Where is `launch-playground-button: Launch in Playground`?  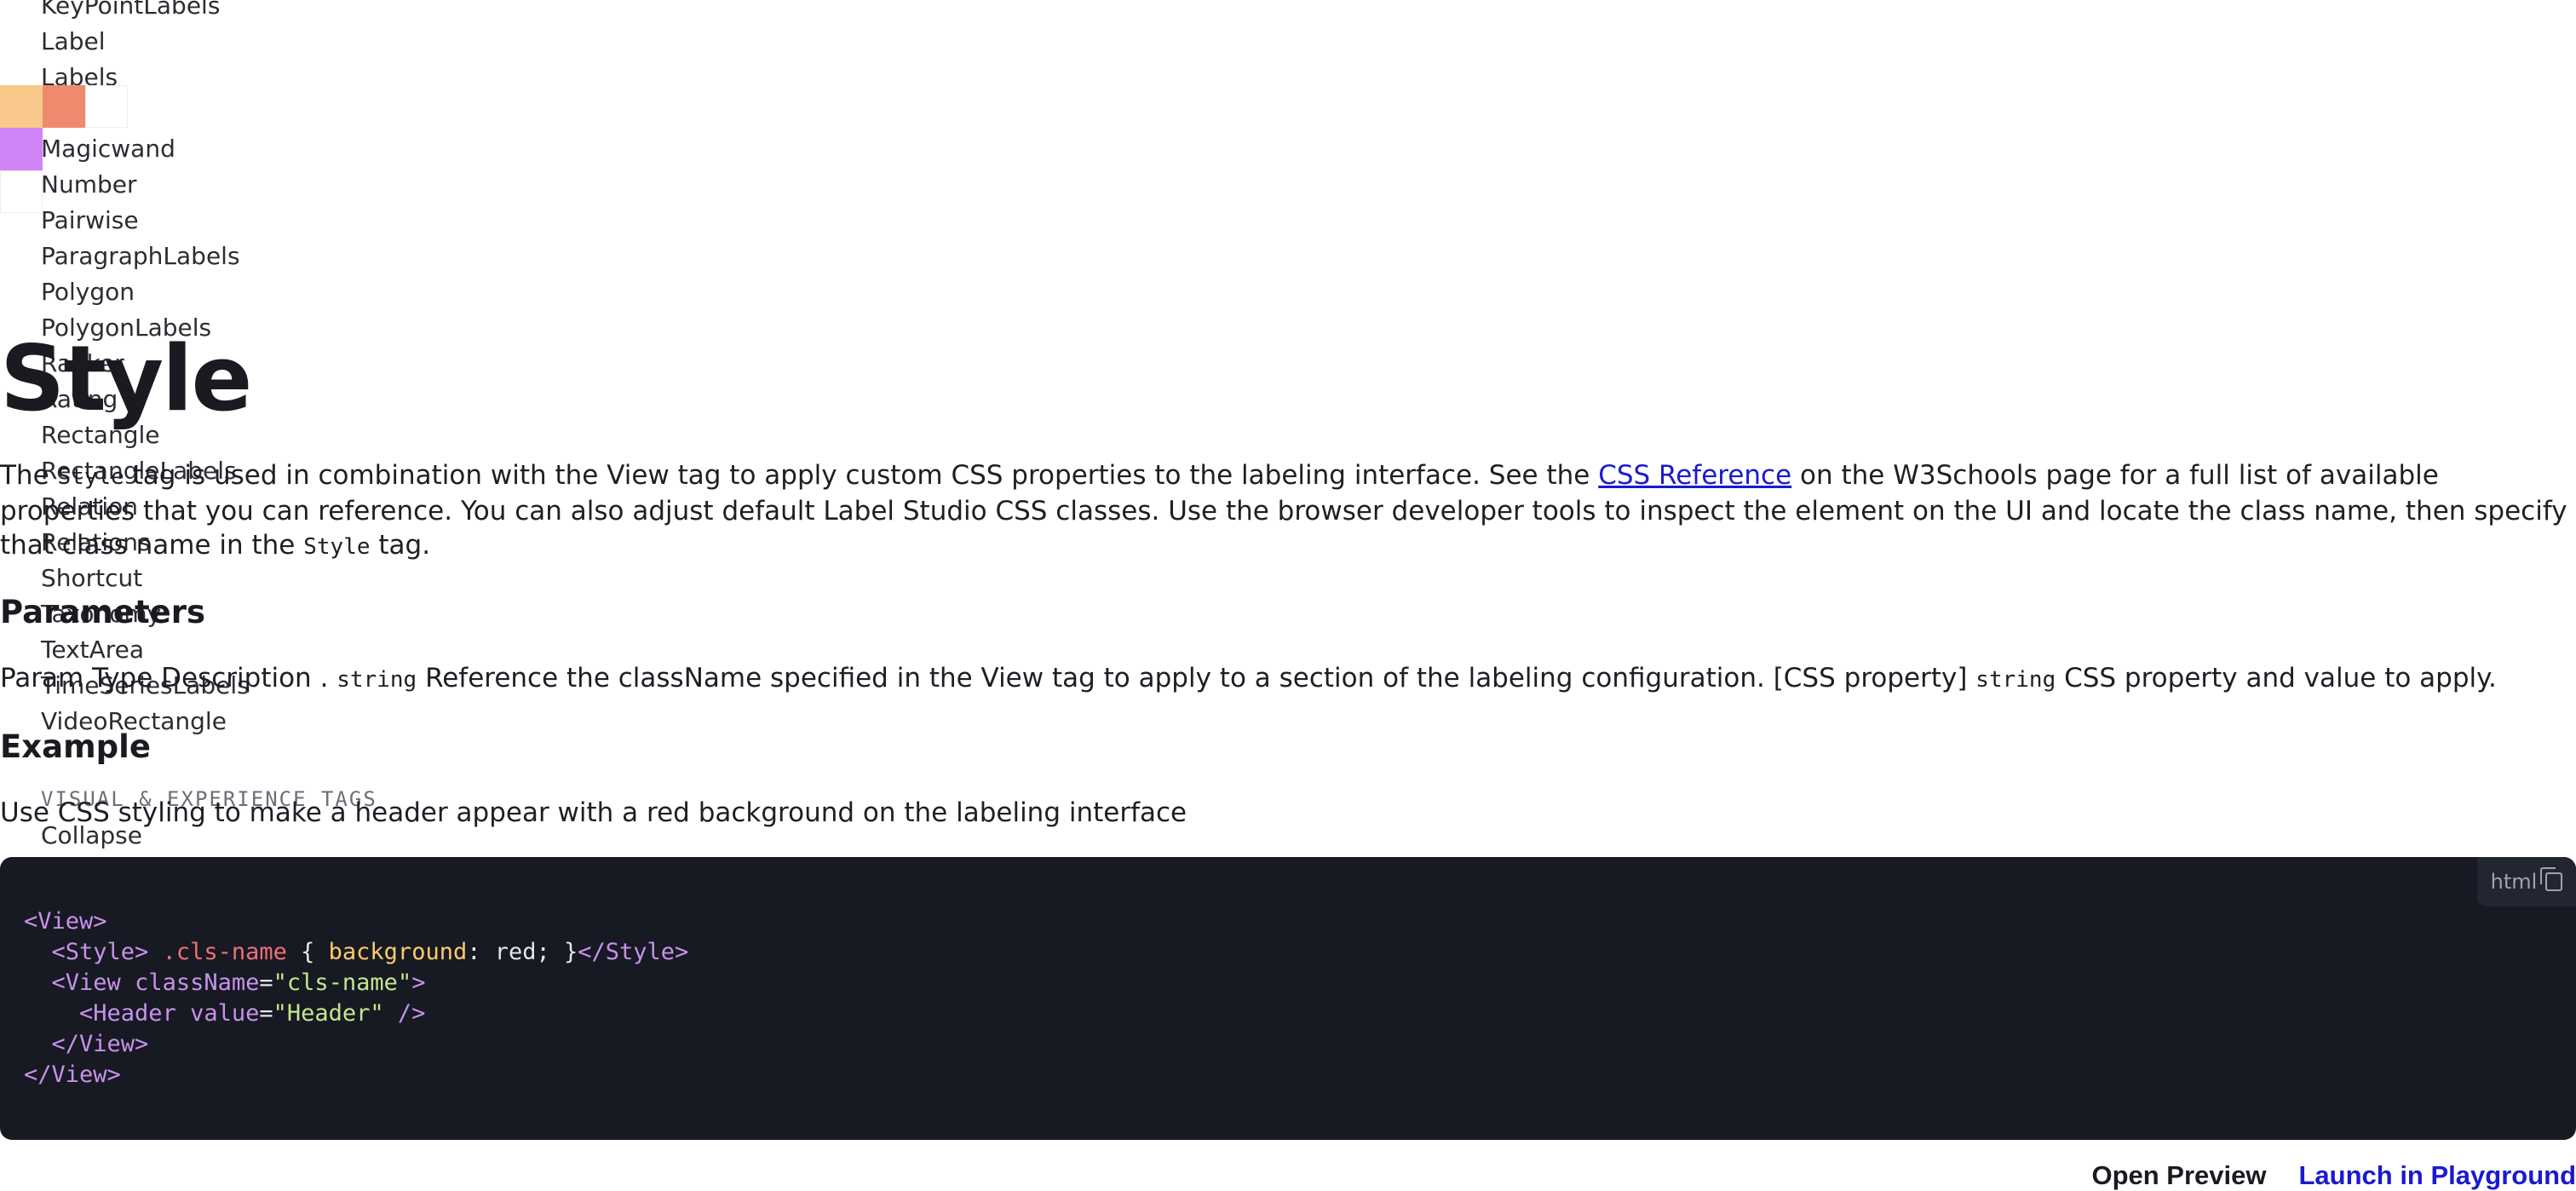
launch-playground-button: Launch in Playground is located at coordinates (2437, 1175).